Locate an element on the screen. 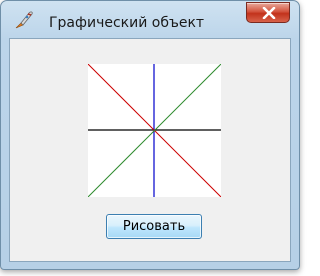 This screenshot has height=276, width=320. rocket-brush-icon is located at coordinates (24, 20).